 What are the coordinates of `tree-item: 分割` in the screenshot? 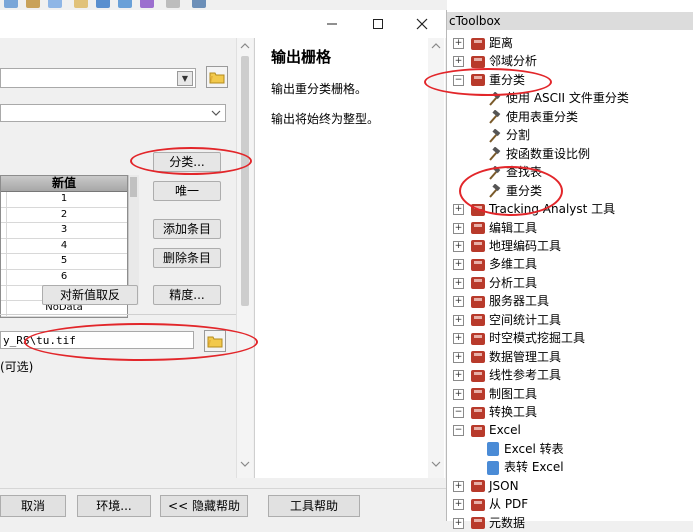 It's located at (508, 135).